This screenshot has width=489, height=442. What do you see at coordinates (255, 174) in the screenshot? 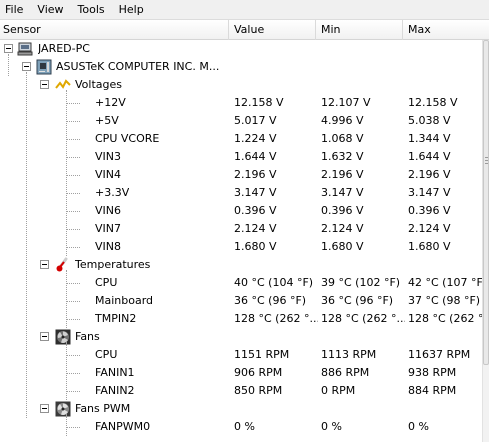
I see `sensor-value: 2.196 V` at bounding box center [255, 174].